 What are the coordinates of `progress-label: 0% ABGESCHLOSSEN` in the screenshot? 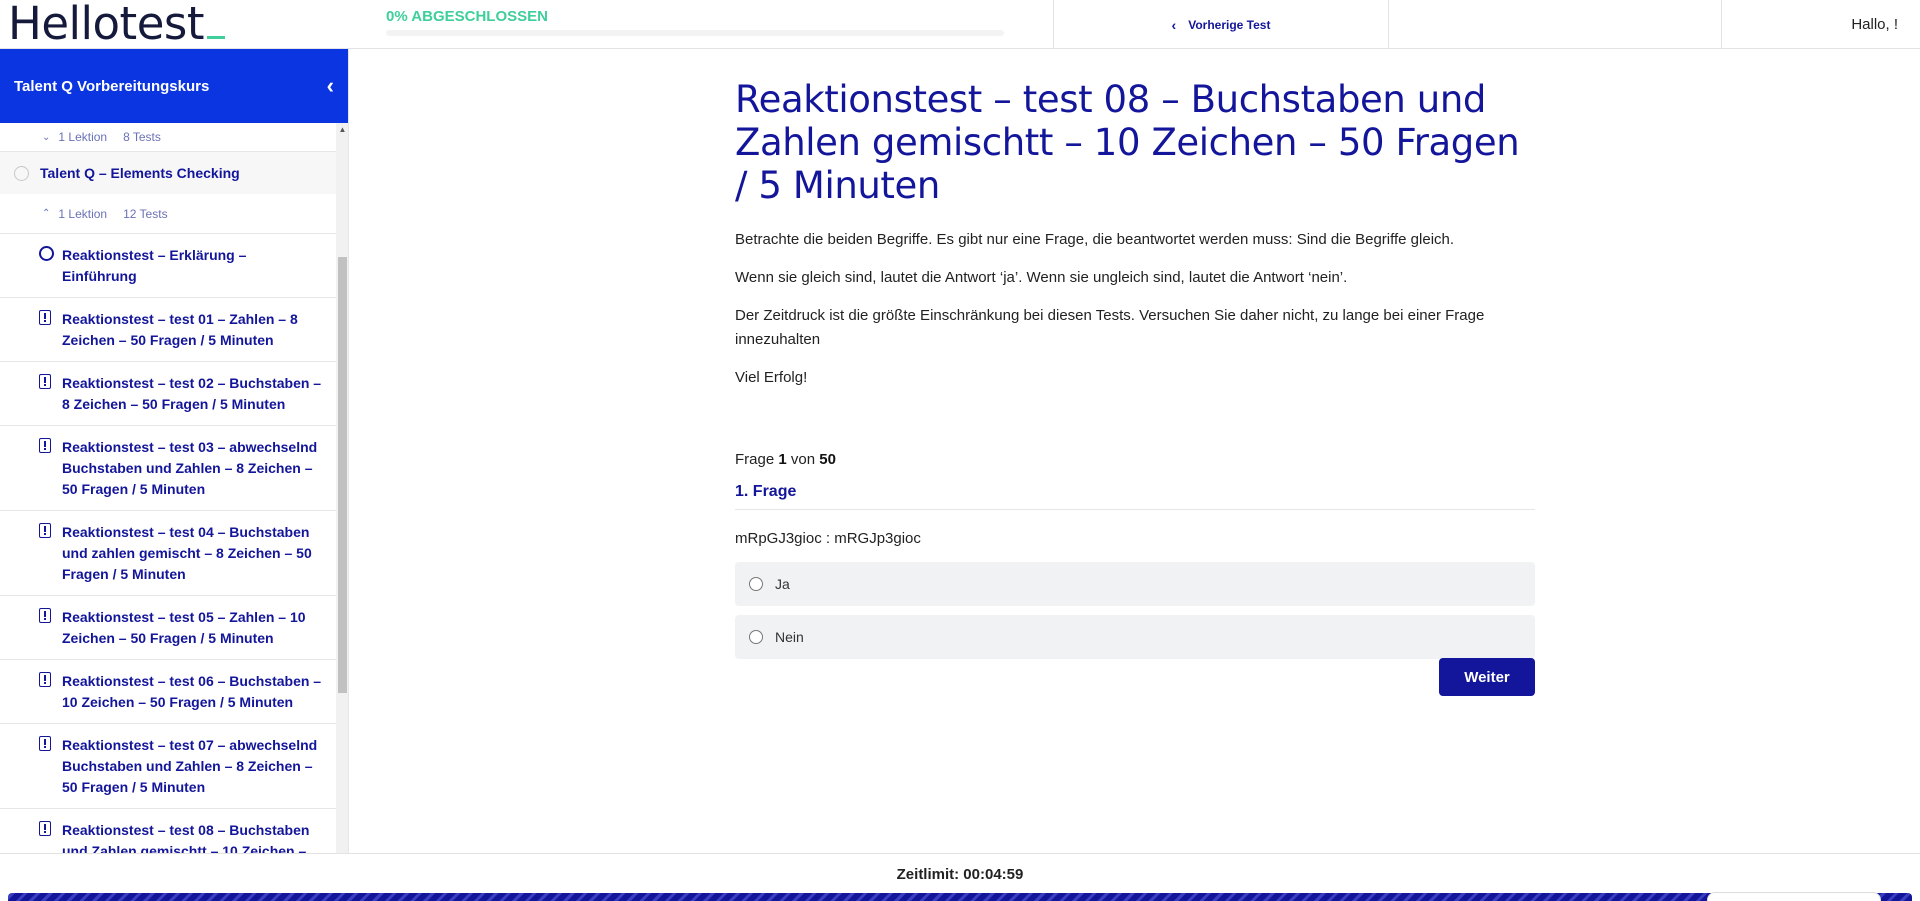 It's located at (467, 16).